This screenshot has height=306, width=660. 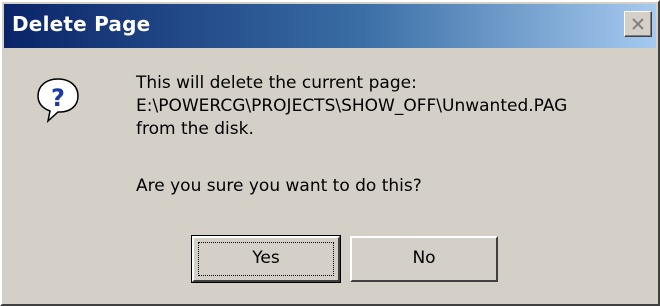 I want to click on confirmation-question: Are you sure you want to do this?, so click(x=279, y=186).